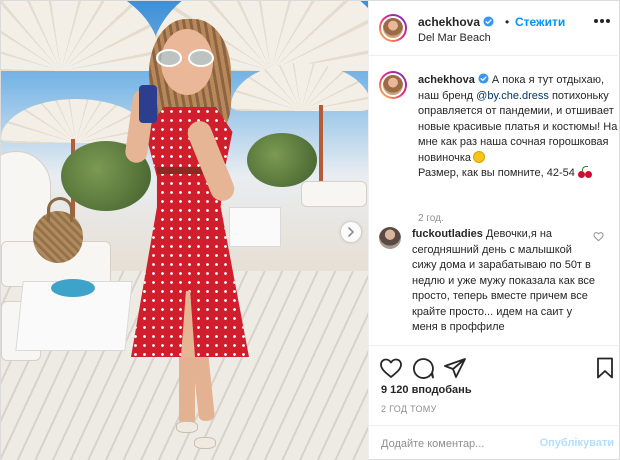 This screenshot has height=460, width=620. What do you see at coordinates (455, 368) in the screenshot?
I see `paper-plane-icon` at bounding box center [455, 368].